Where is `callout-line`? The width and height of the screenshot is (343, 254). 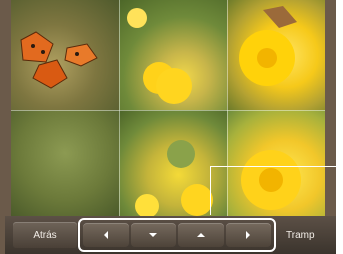
callout-line is located at coordinates (274, 190).